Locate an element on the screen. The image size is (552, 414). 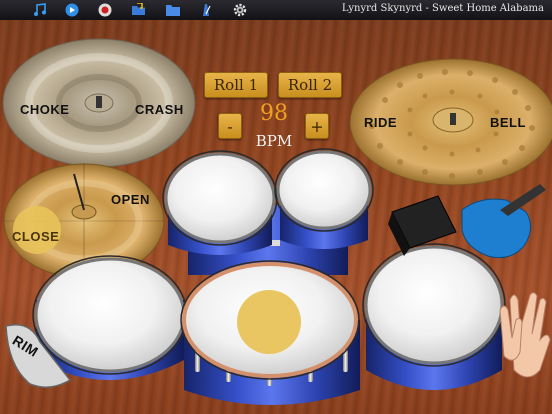
crash-cymbal-pad is located at coordinates (99, 104).